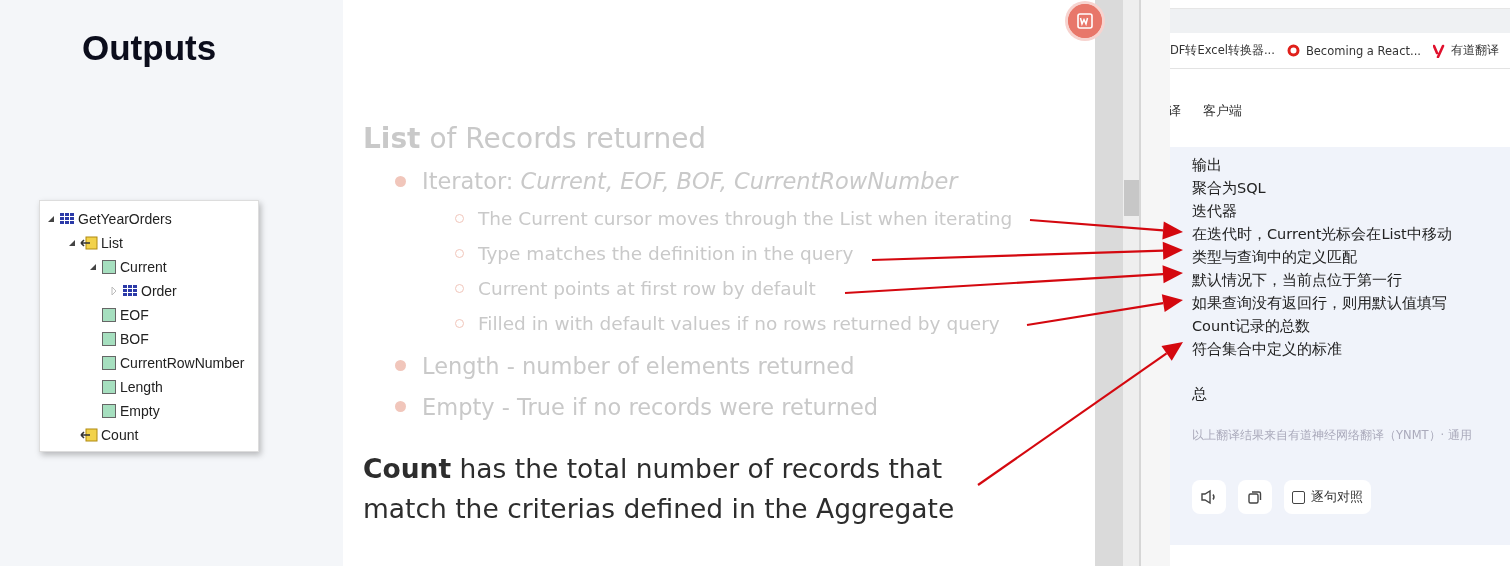 The height and width of the screenshot is (566, 1510). I want to click on document-icon, so click(1085, 21).